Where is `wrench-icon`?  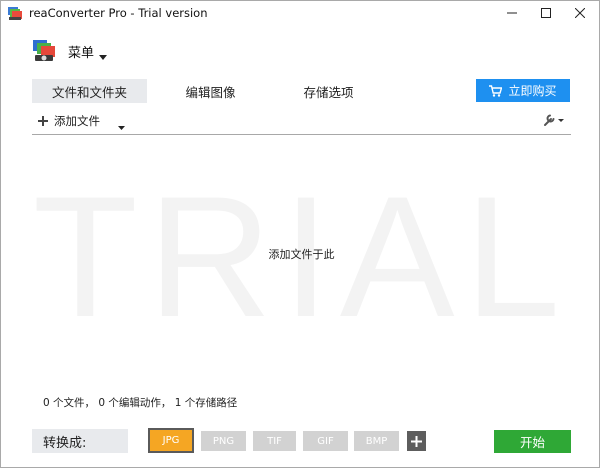
wrench-icon is located at coordinates (554, 120).